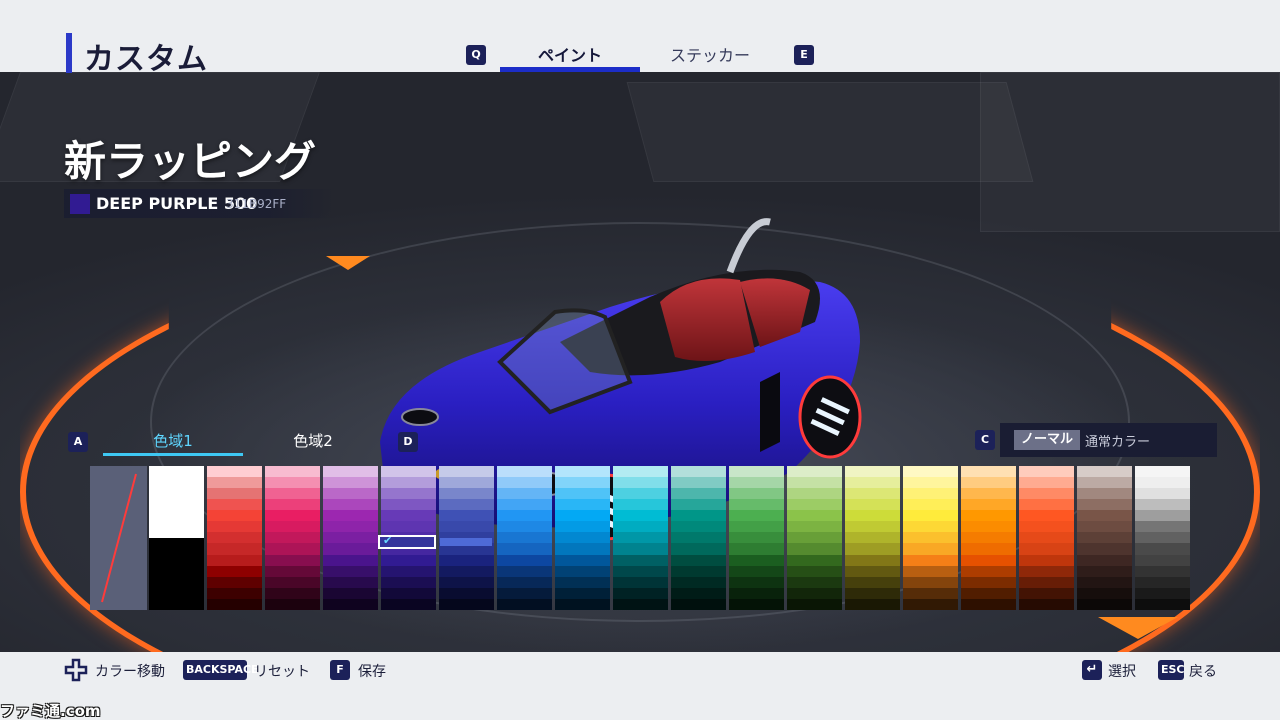 The width and height of the screenshot is (1280, 720). I want to click on mode-key: C, so click(985, 440).